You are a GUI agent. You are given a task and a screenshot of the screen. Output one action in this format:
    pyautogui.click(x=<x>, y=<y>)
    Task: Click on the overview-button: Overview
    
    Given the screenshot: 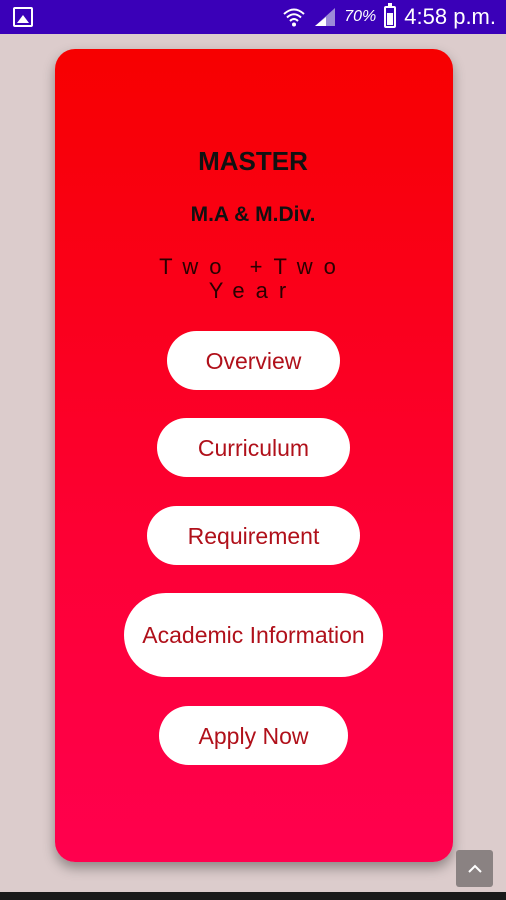 What is the action you would take?
    pyautogui.click(x=253, y=360)
    